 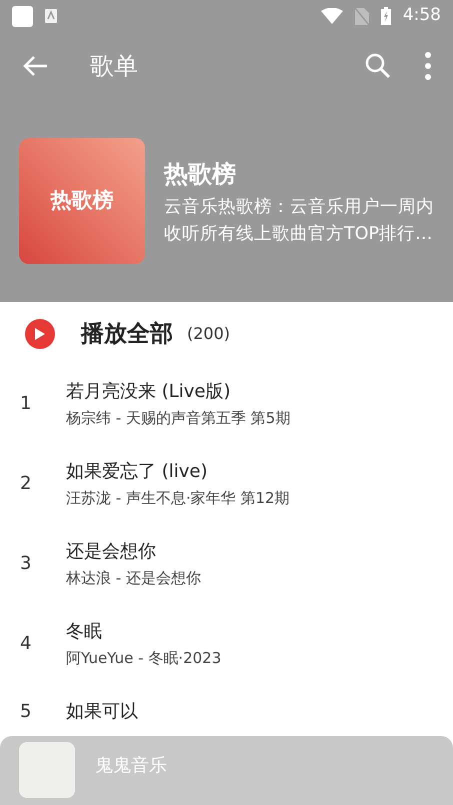 I want to click on song-subtitle: 汪苏泷 - 声生不息·家年华 第12期, so click(x=178, y=498).